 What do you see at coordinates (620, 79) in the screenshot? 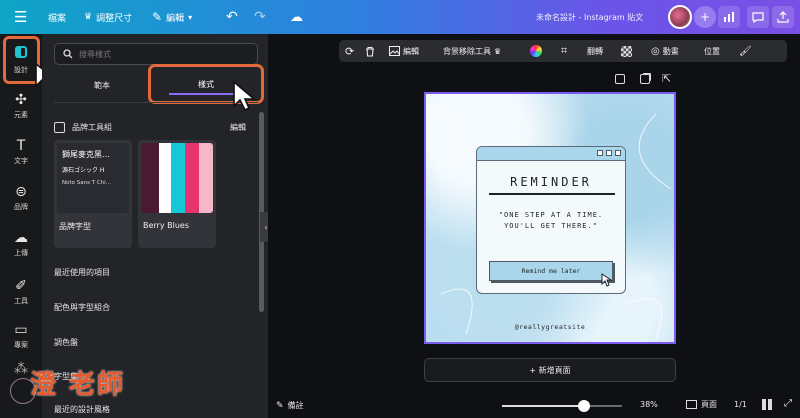
I see `lock-icon` at bounding box center [620, 79].